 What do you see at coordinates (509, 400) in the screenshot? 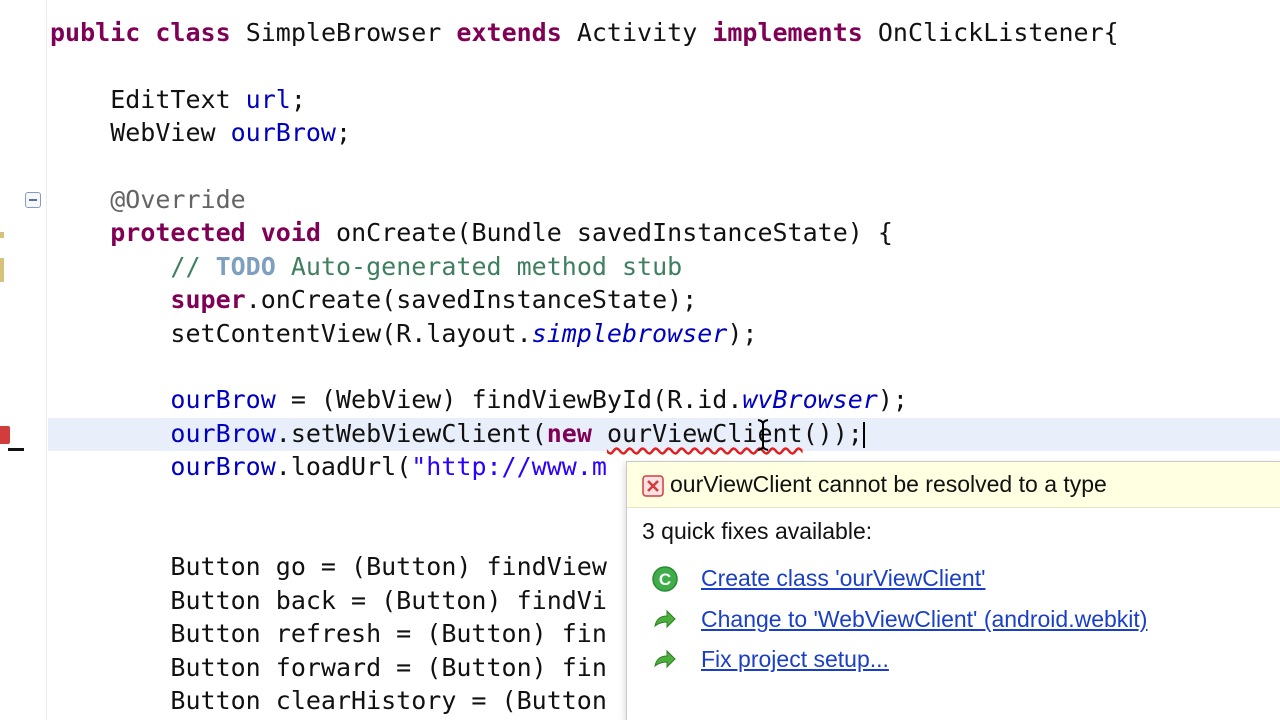
I see `code-token: = (WebView) findViewById(R.id.` at bounding box center [509, 400].